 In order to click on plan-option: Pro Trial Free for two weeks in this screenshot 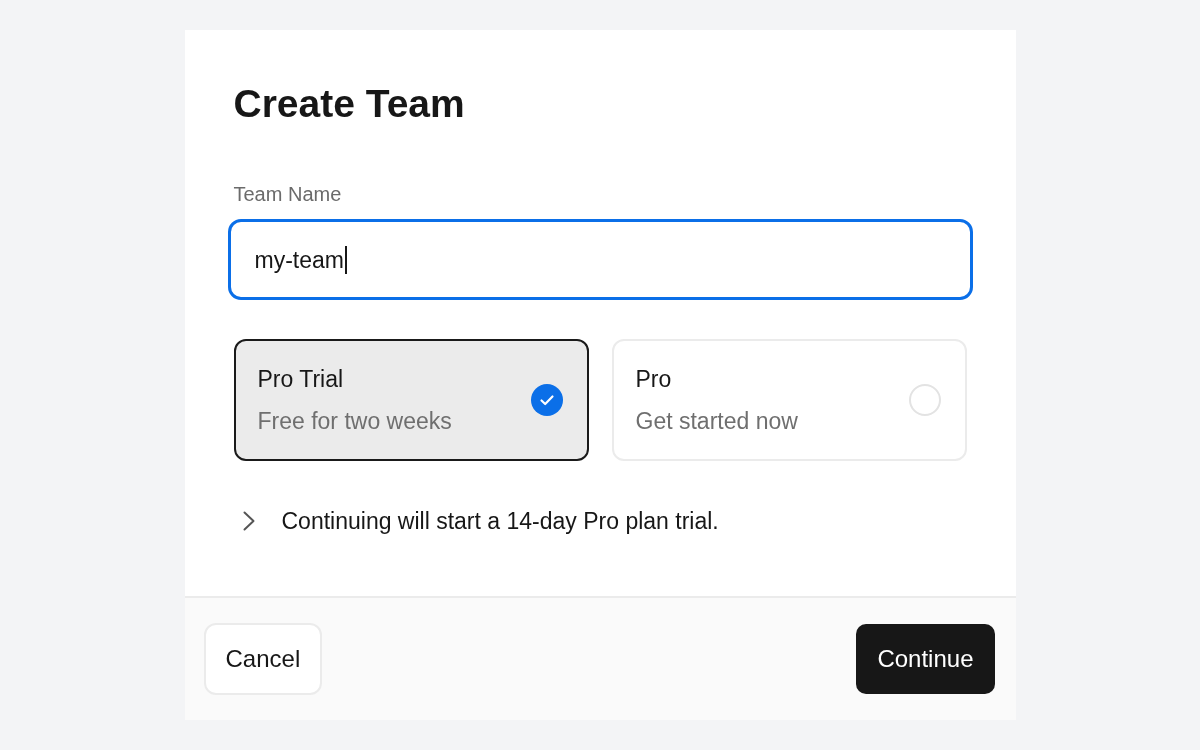, I will do `click(411, 400)`.